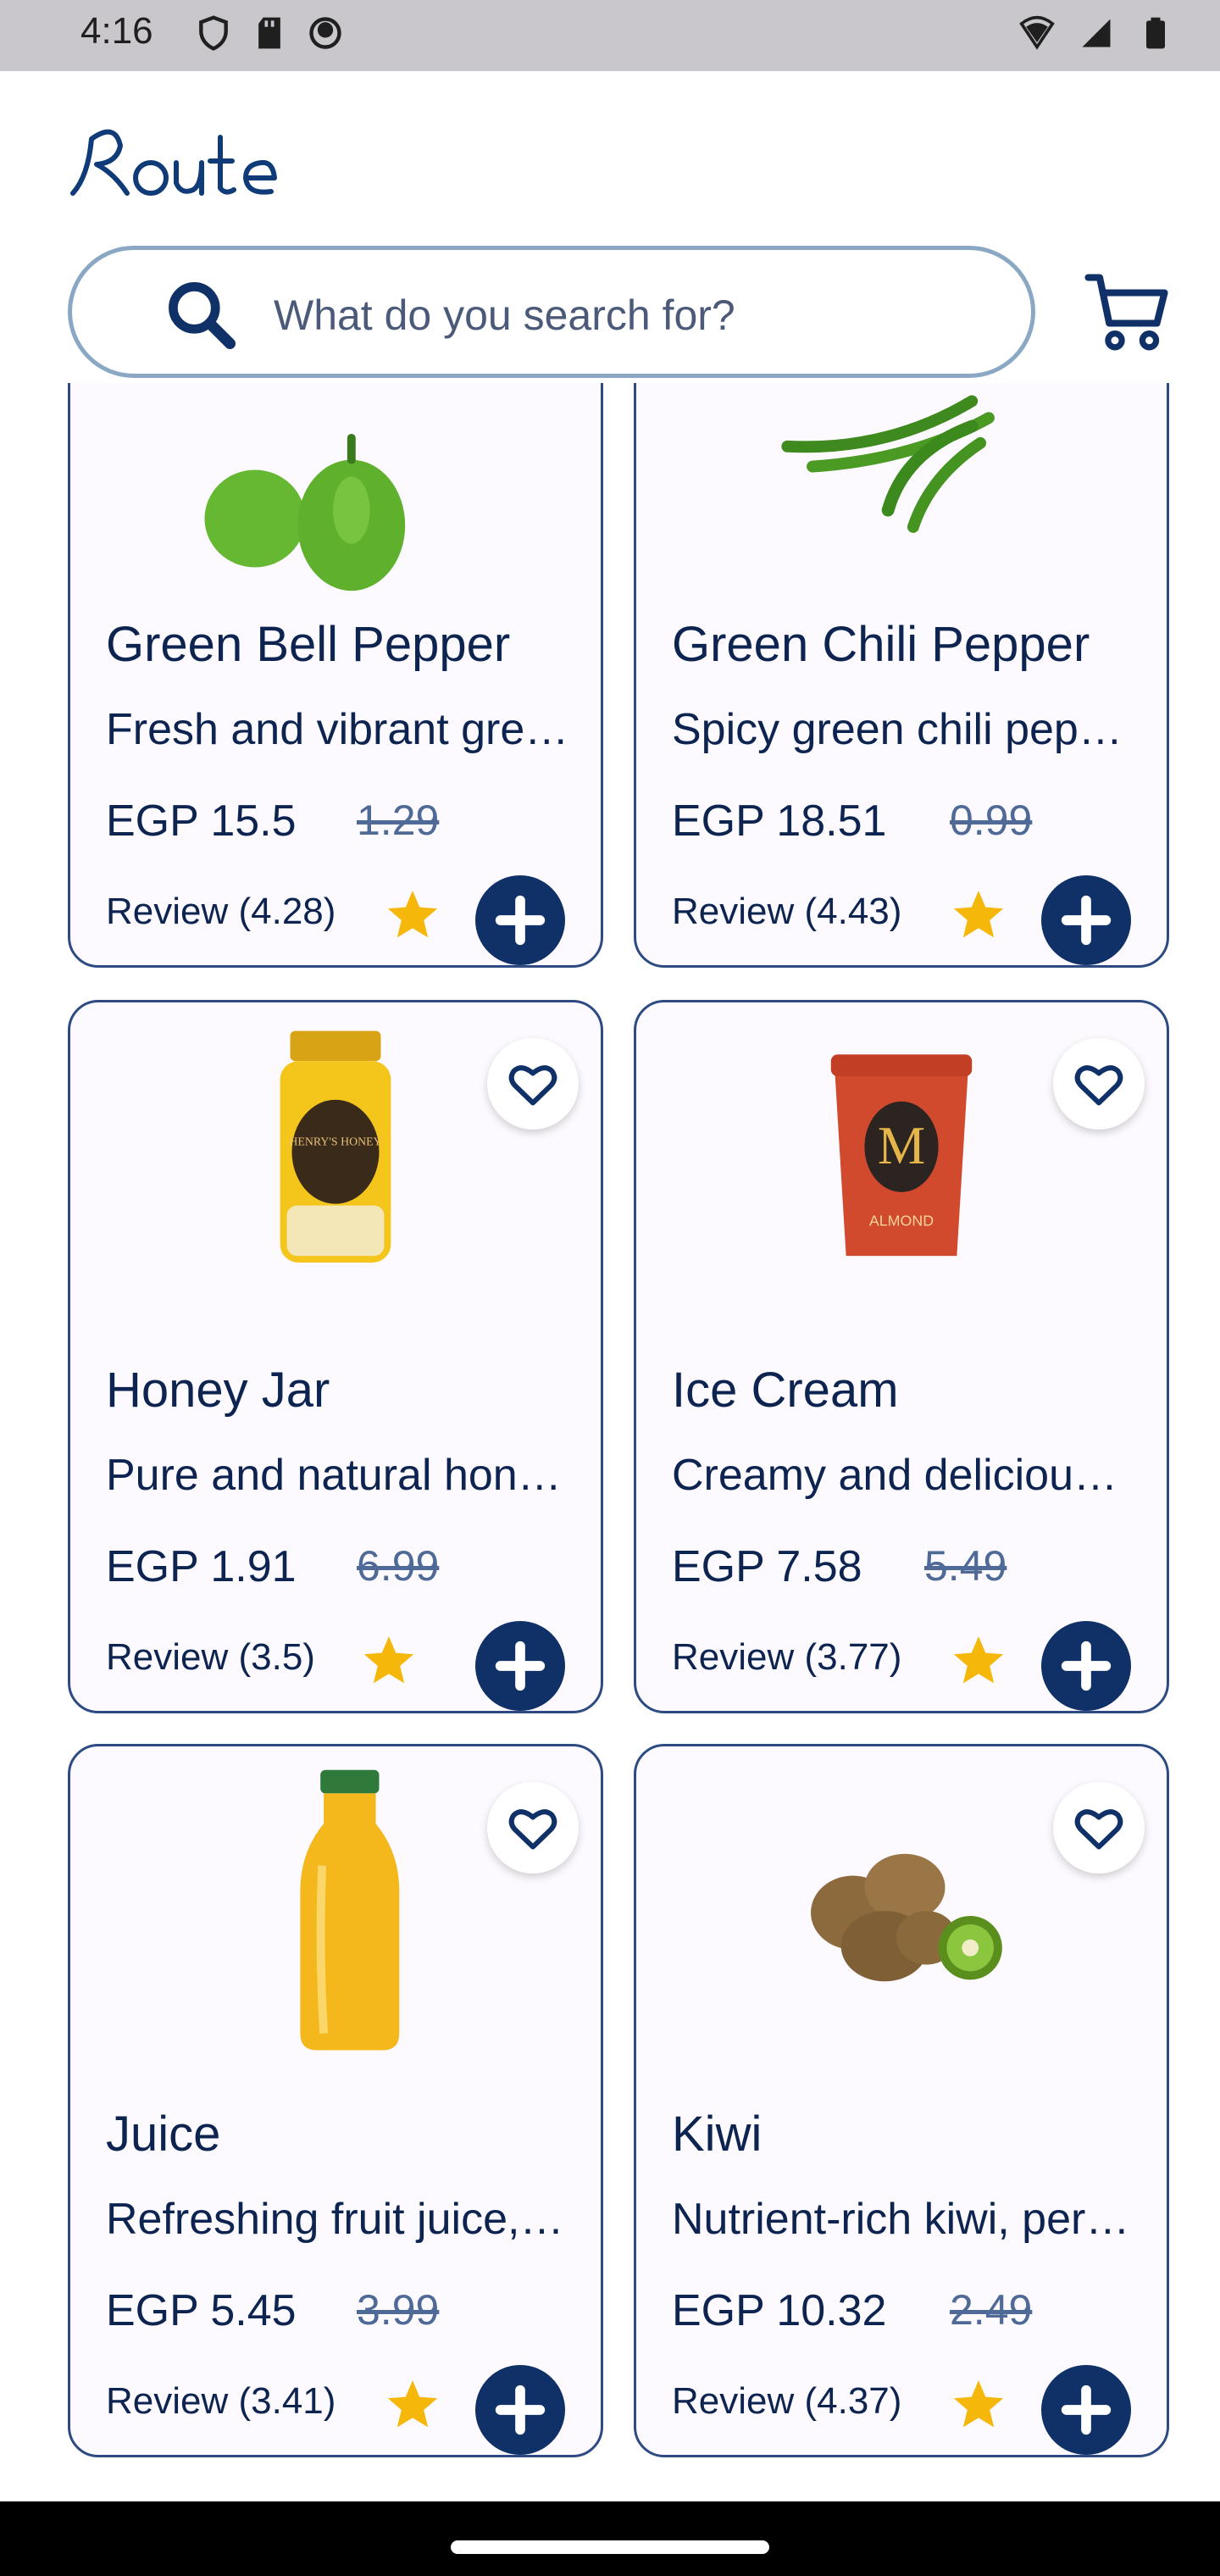 The image size is (1220, 2576). Describe the element at coordinates (308, 644) in the screenshot. I see `product-title: Green Bell Pepper` at that location.